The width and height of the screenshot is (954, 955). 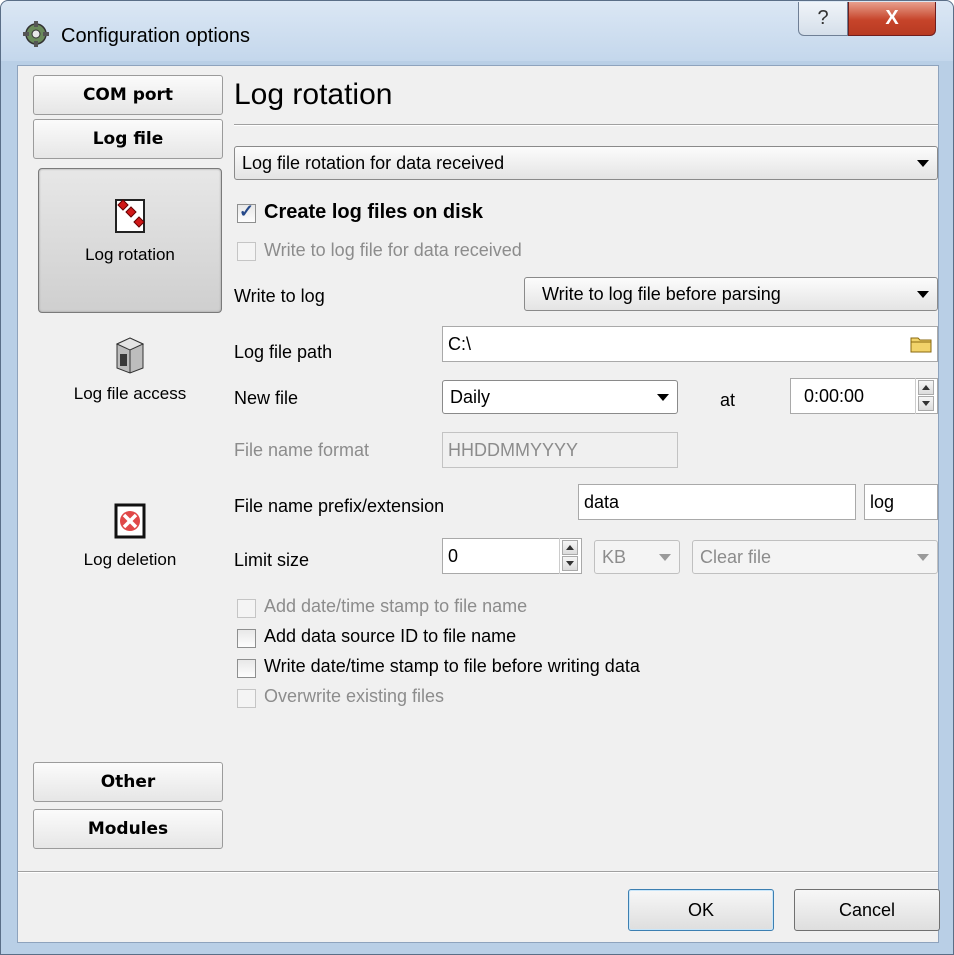 I want to click on delete-icon, so click(x=130, y=521).